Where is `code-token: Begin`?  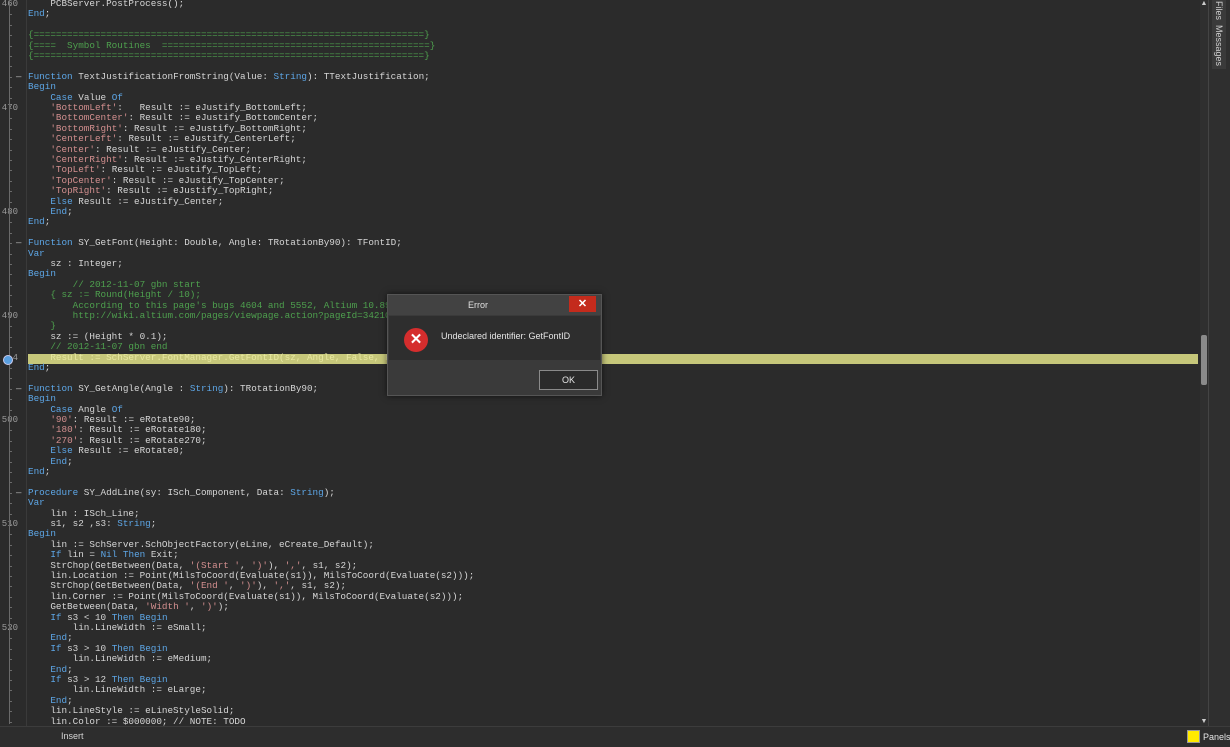
code-token: Begin is located at coordinates (42, 274).